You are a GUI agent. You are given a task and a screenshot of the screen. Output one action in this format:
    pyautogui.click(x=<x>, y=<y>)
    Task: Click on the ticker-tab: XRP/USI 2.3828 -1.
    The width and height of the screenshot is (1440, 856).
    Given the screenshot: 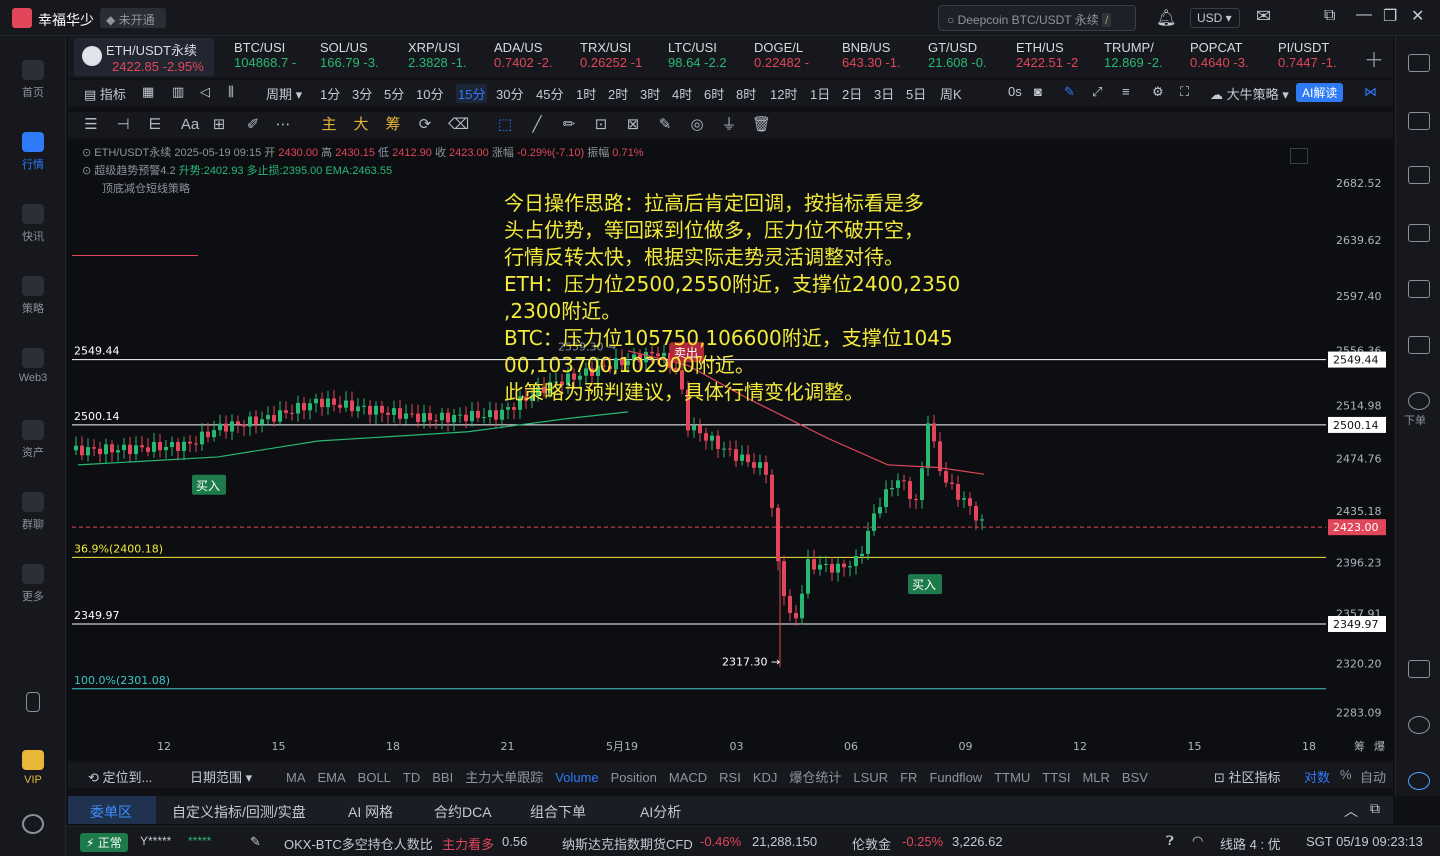 What is the action you would take?
    pyautogui.click(x=444, y=57)
    